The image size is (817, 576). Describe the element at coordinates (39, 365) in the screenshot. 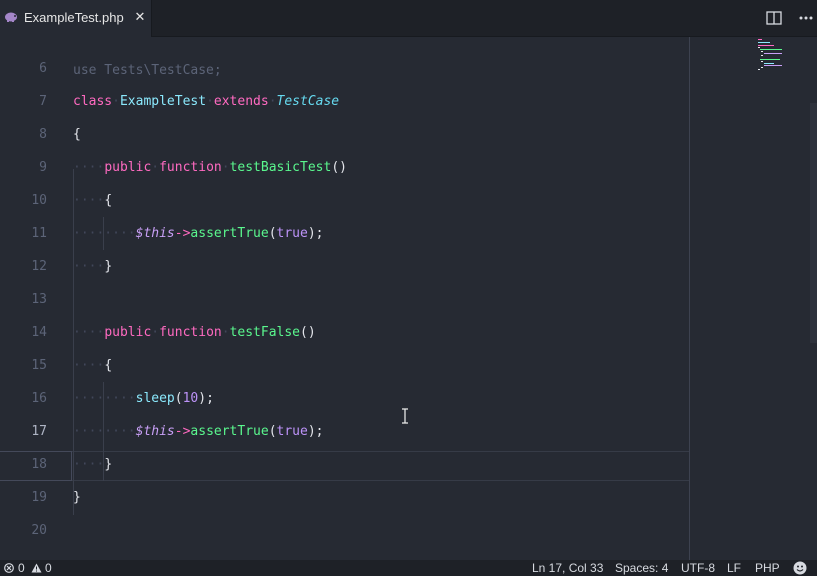

I see `line-number: 15` at that location.